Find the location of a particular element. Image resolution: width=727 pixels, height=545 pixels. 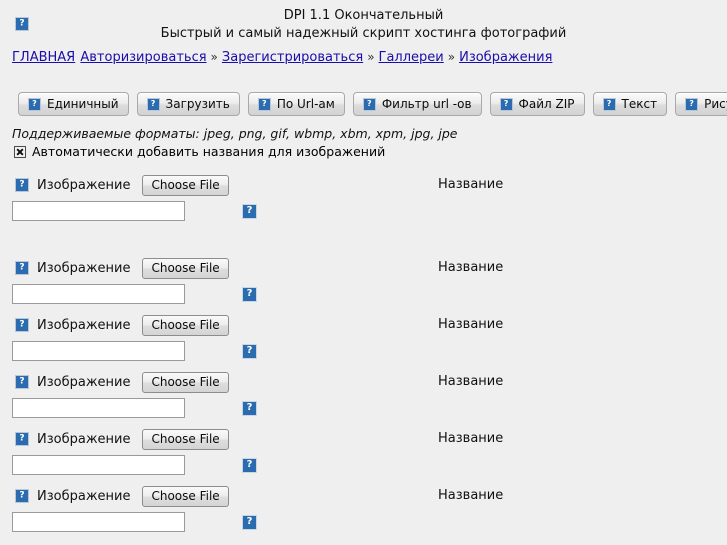

toolbar-button-url-filter: Фильтр url -ов is located at coordinates (417, 104).